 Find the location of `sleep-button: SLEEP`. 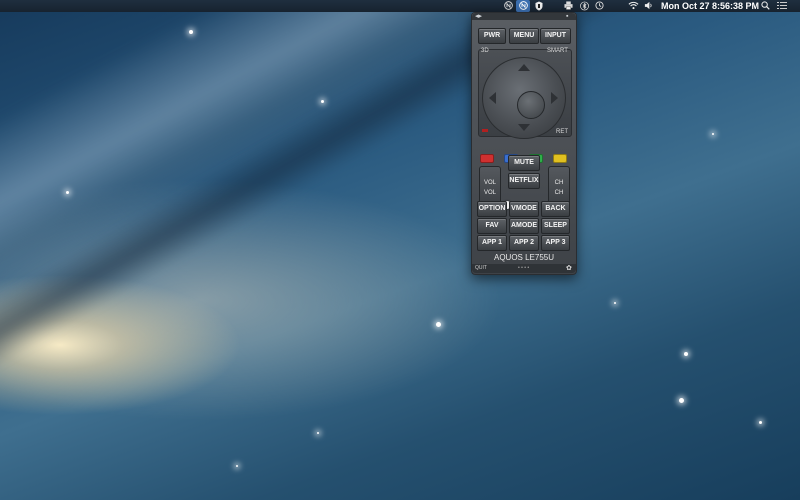

sleep-button: SLEEP is located at coordinates (555, 226).